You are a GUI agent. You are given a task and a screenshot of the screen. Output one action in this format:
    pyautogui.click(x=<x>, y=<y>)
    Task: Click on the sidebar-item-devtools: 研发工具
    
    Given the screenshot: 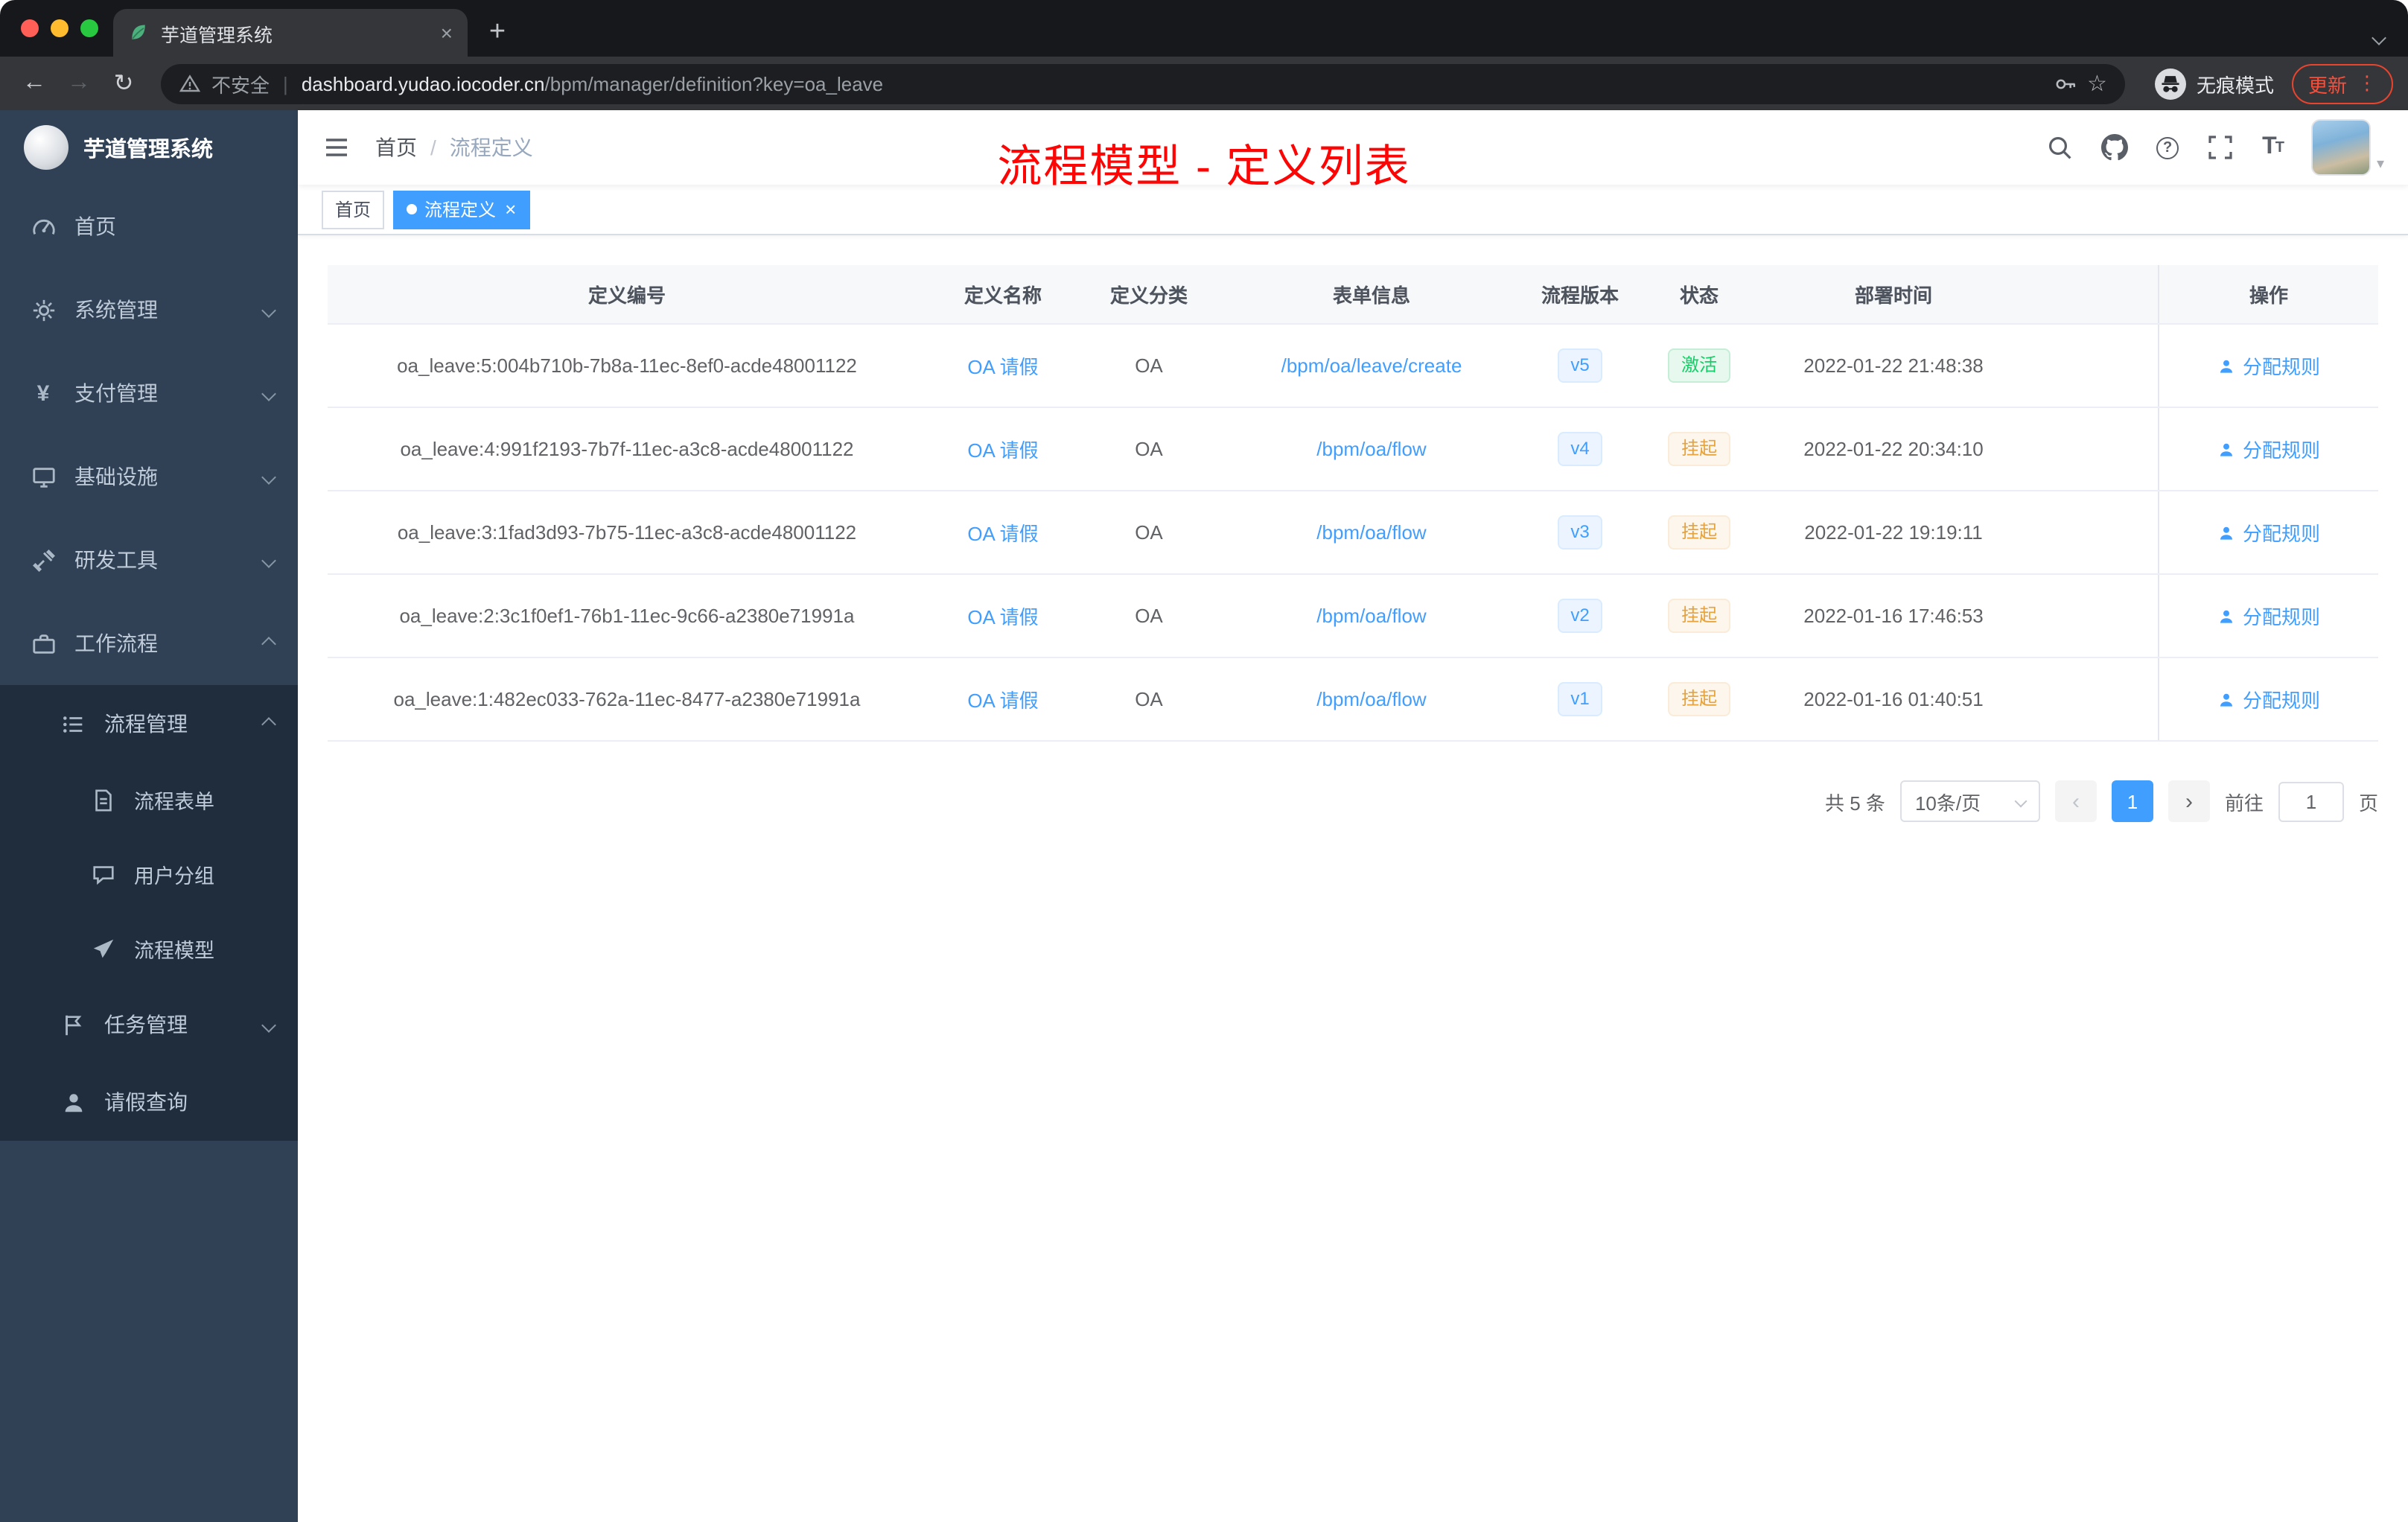 What is the action you would take?
    pyautogui.click(x=149, y=560)
    